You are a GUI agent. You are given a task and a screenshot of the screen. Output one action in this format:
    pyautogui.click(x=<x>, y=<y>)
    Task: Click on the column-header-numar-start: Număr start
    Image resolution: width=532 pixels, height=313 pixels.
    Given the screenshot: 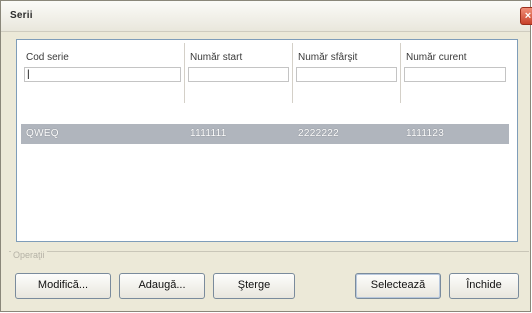 What is the action you would take?
    pyautogui.click(x=239, y=73)
    